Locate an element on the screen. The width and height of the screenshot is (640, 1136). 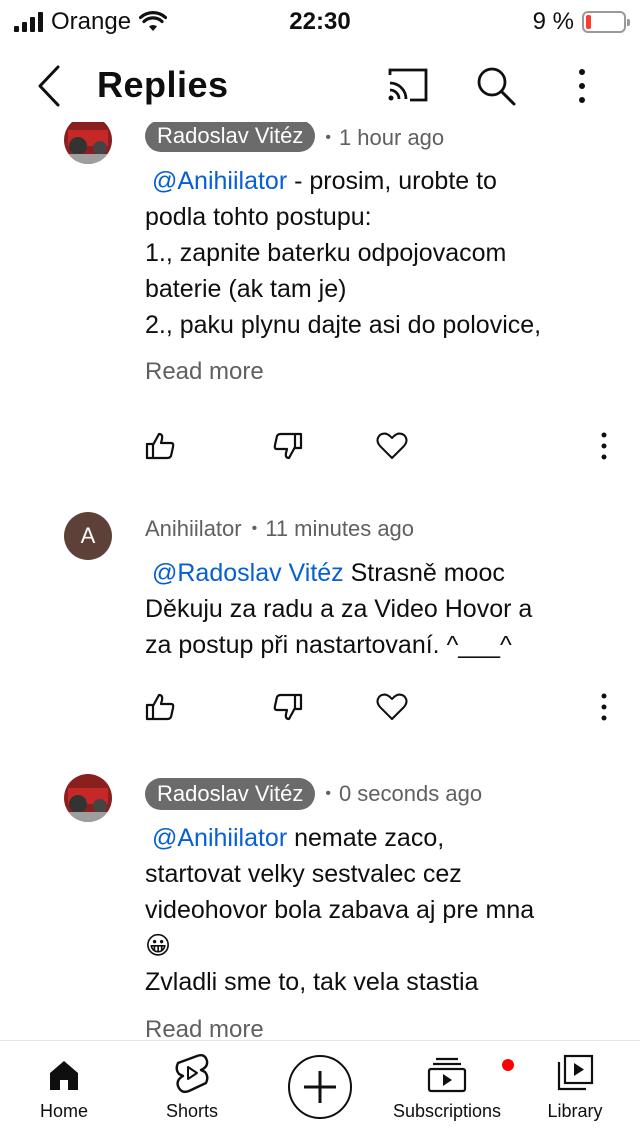
bottom-nav: Home Shorts Subscriptions Library is located at coordinates (320, 1088).